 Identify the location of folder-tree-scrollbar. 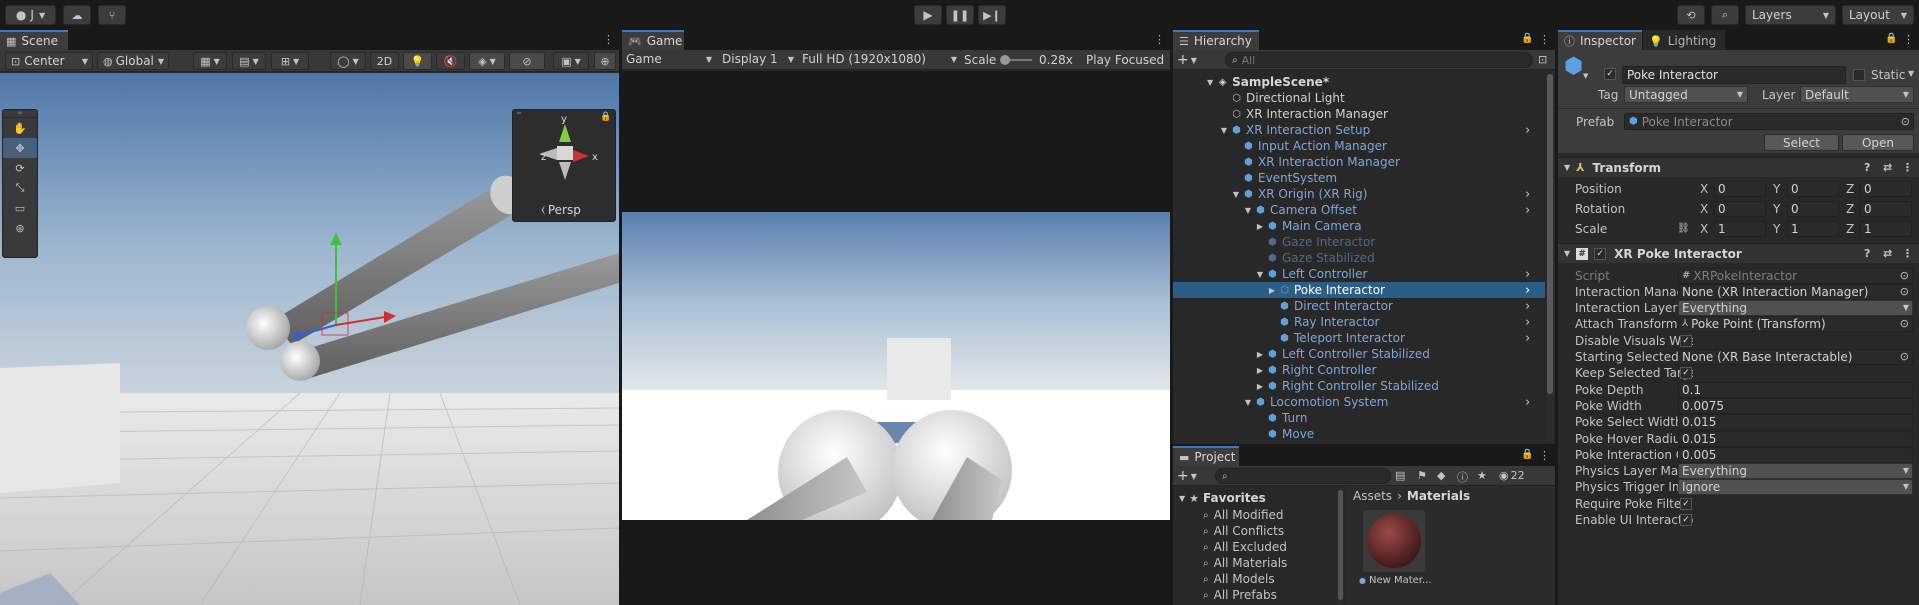
(1340, 546).